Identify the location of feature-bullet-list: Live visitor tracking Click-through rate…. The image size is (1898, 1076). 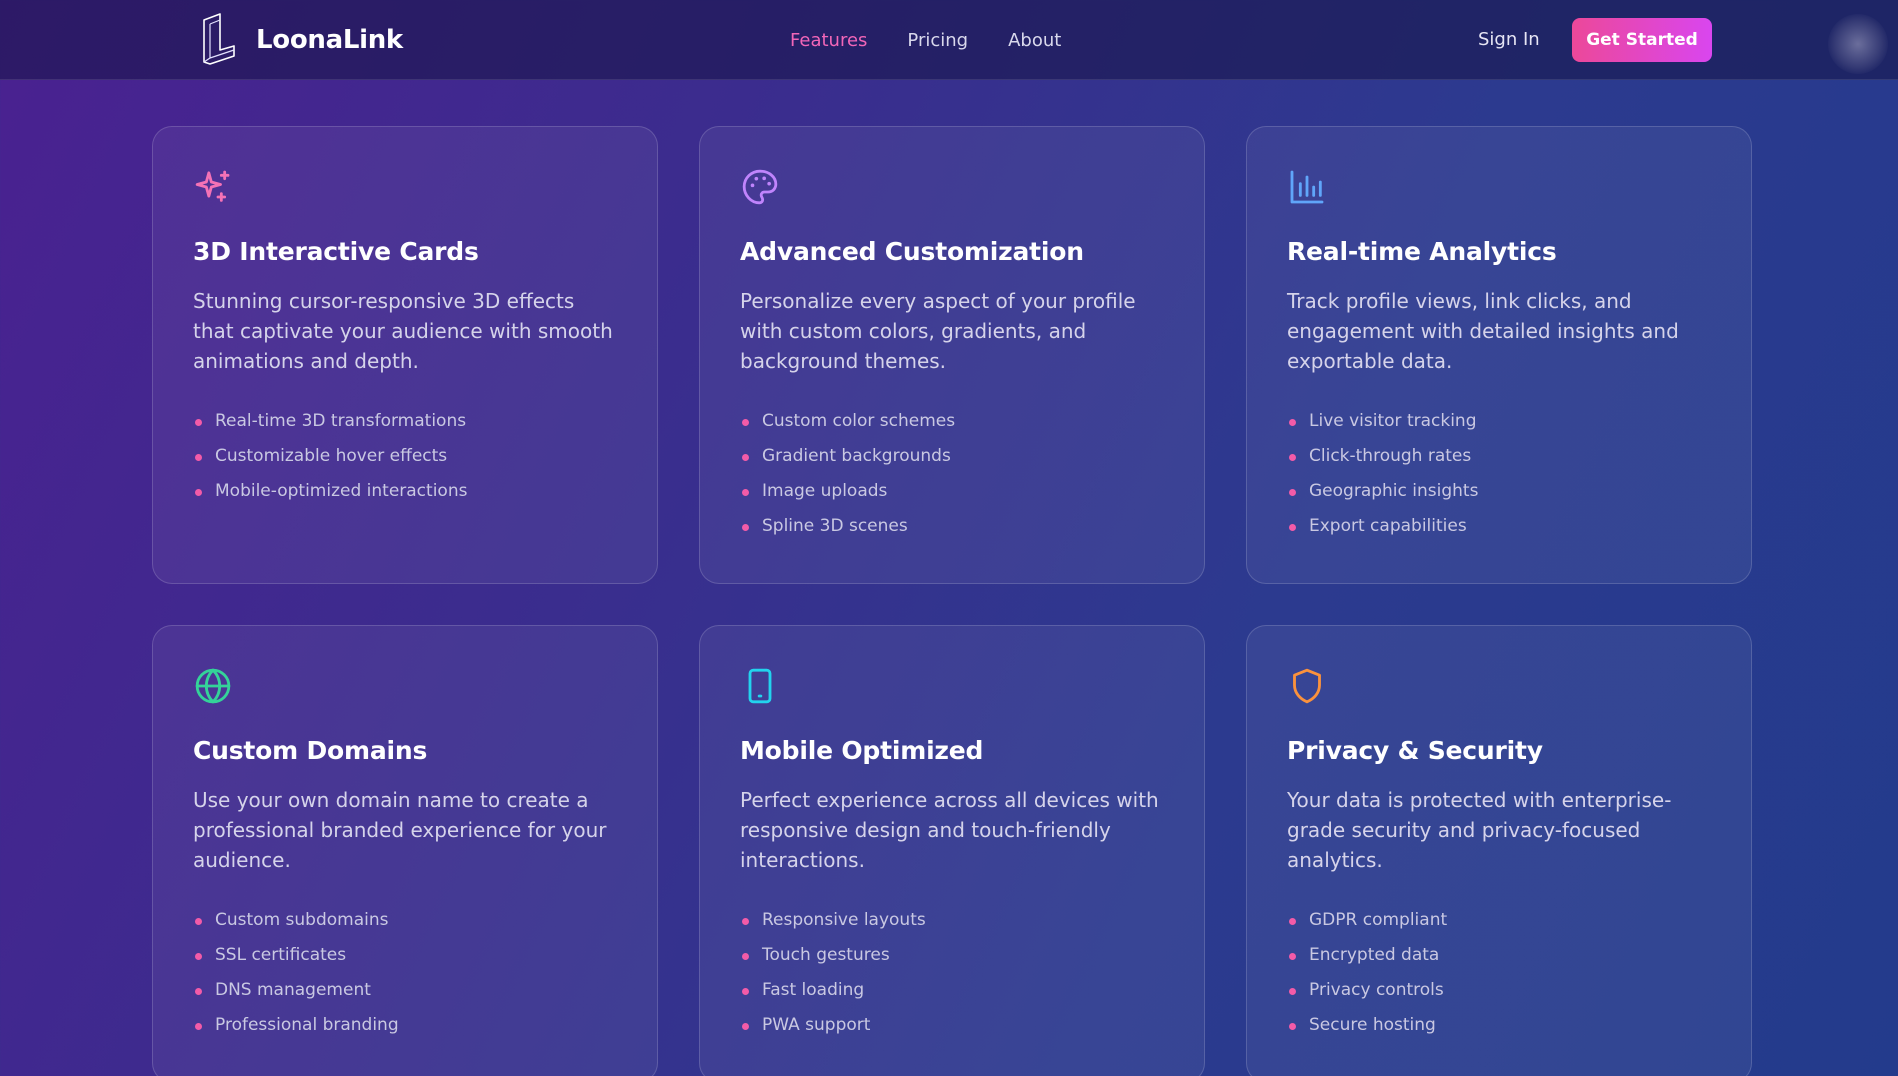
(1499, 474).